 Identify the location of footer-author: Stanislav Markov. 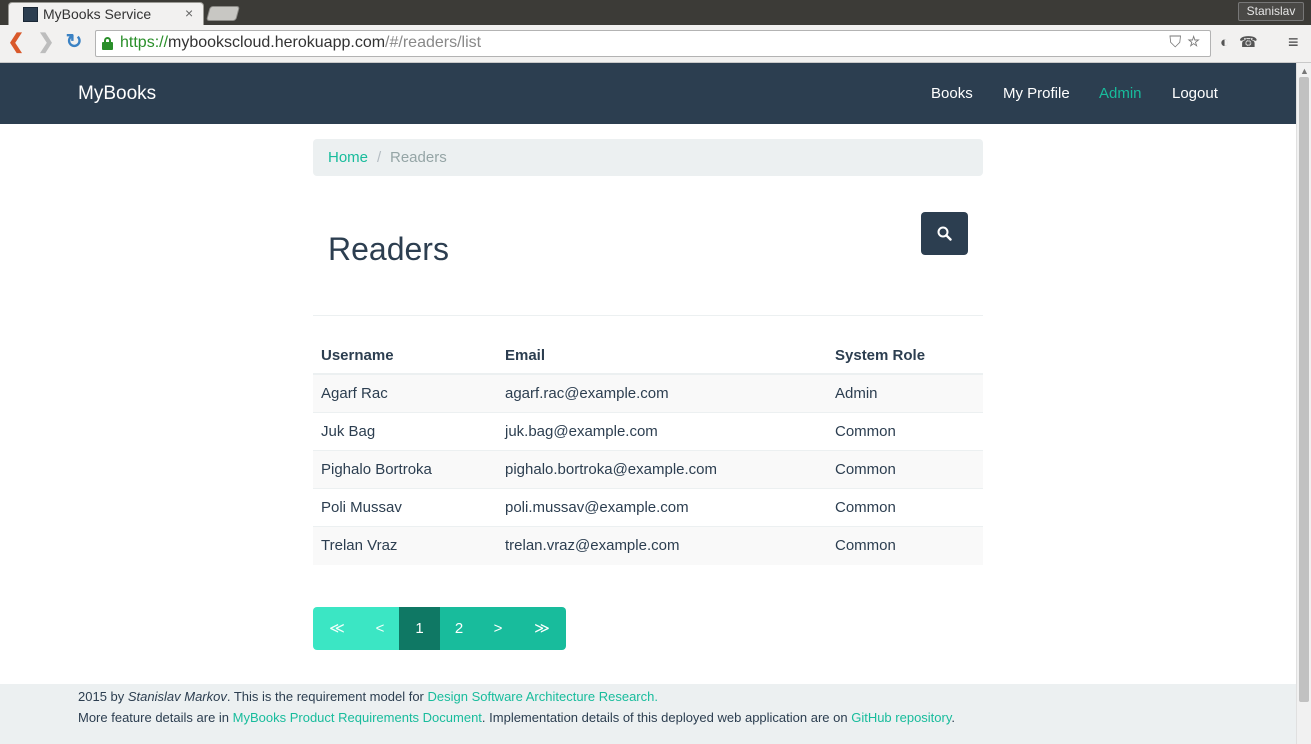
(177, 696).